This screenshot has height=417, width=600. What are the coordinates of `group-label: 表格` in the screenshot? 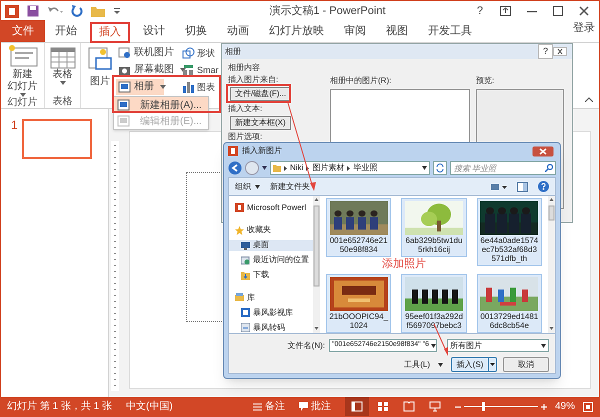 It's located at (62, 102).